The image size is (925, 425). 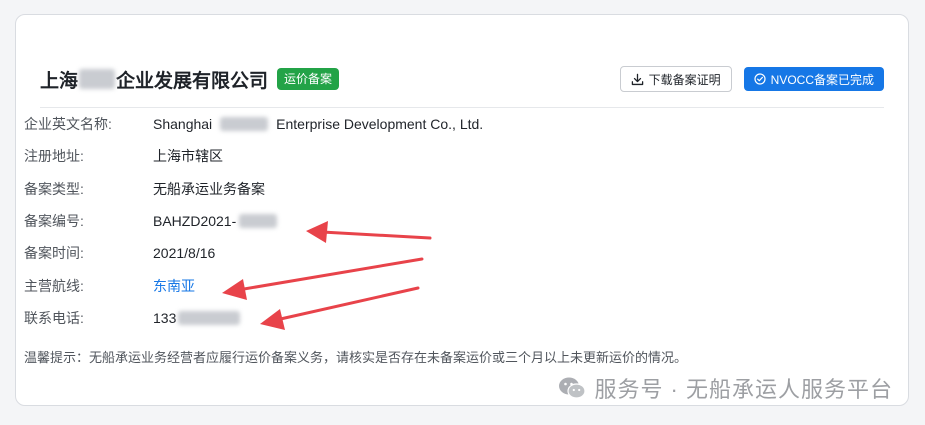 What do you see at coordinates (374, 156) in the screenshot?
I see `field-registered-address: 注册地址: 上海市辖区` at bounding box center [374, 156].